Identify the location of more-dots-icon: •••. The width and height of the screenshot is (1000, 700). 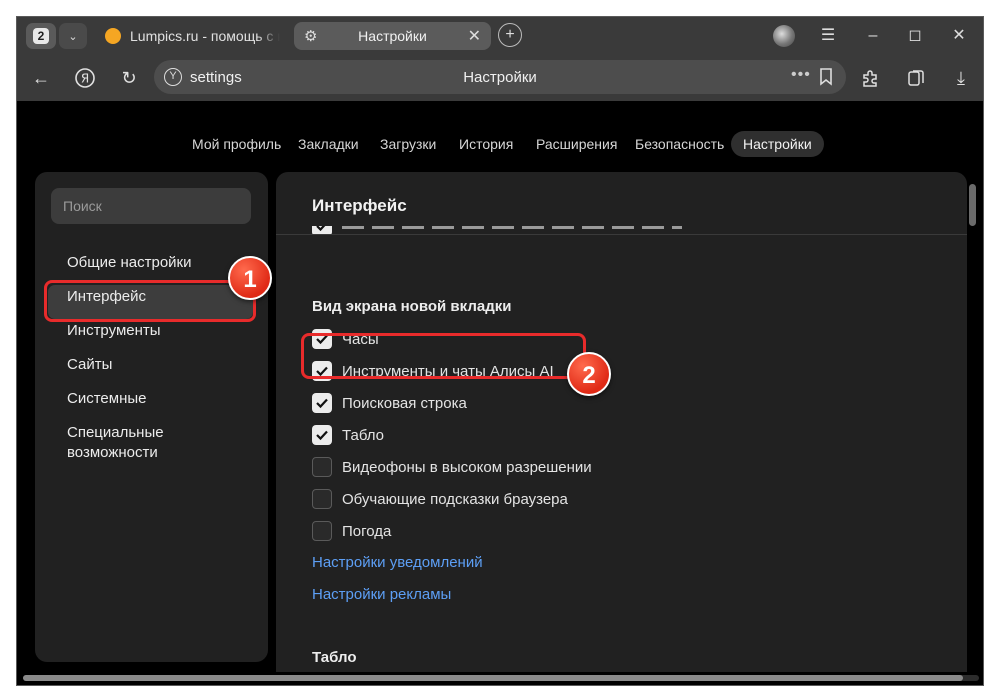
(801, 75).